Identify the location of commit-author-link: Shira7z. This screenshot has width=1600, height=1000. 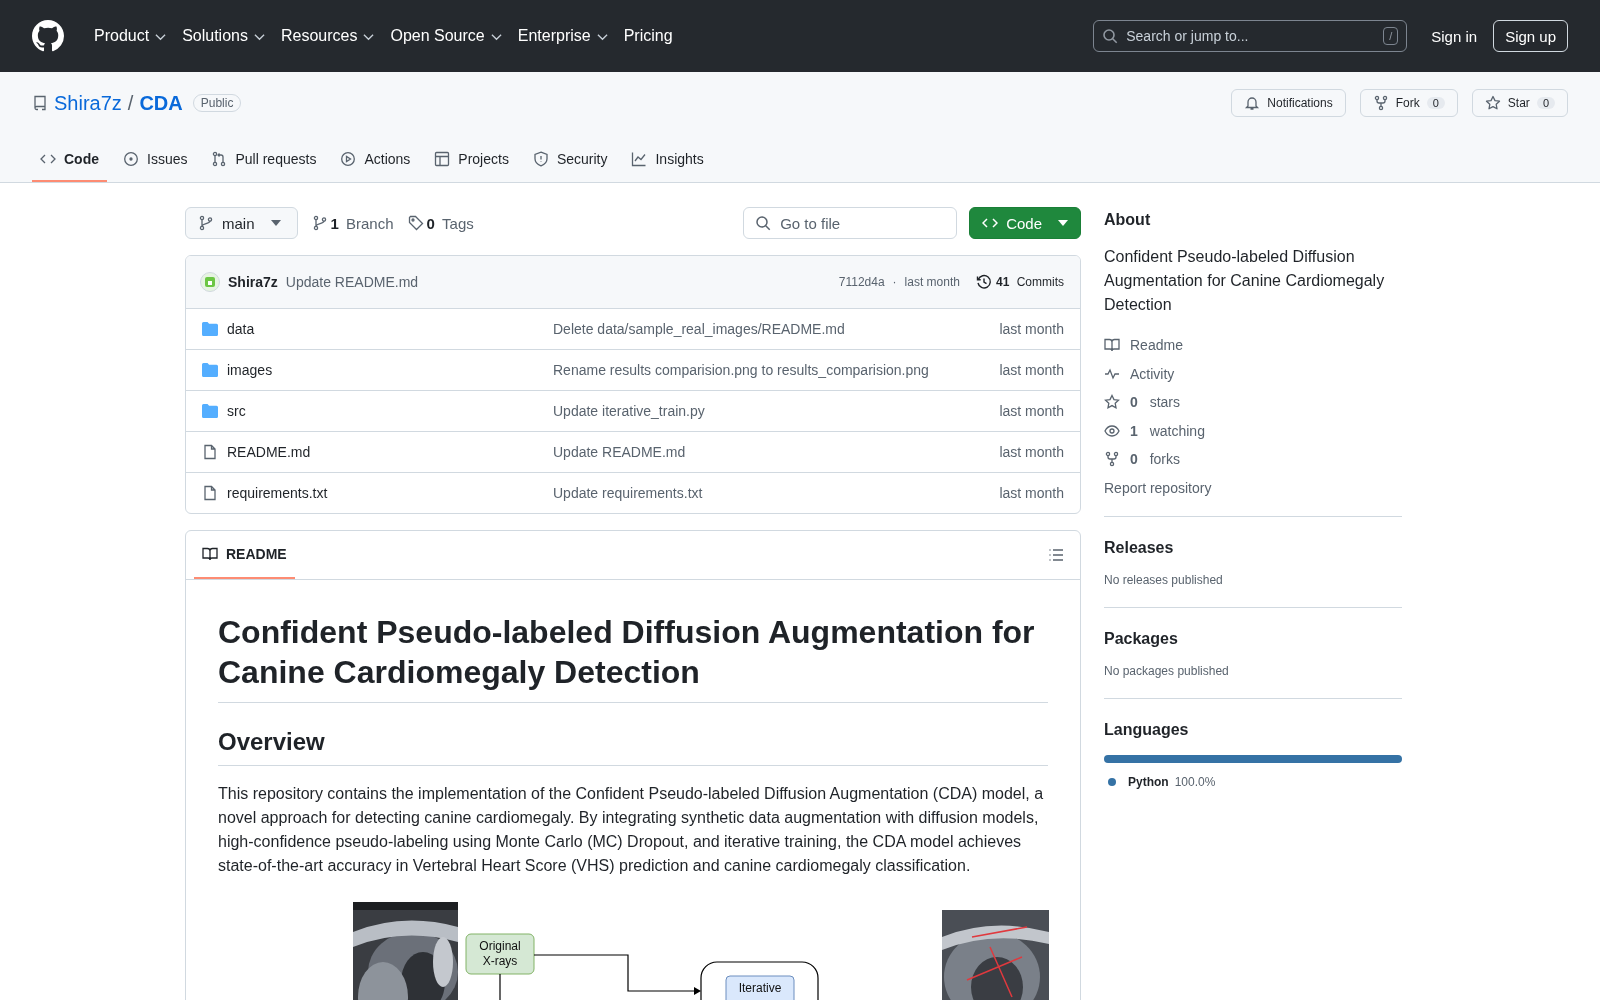
(253, 282).